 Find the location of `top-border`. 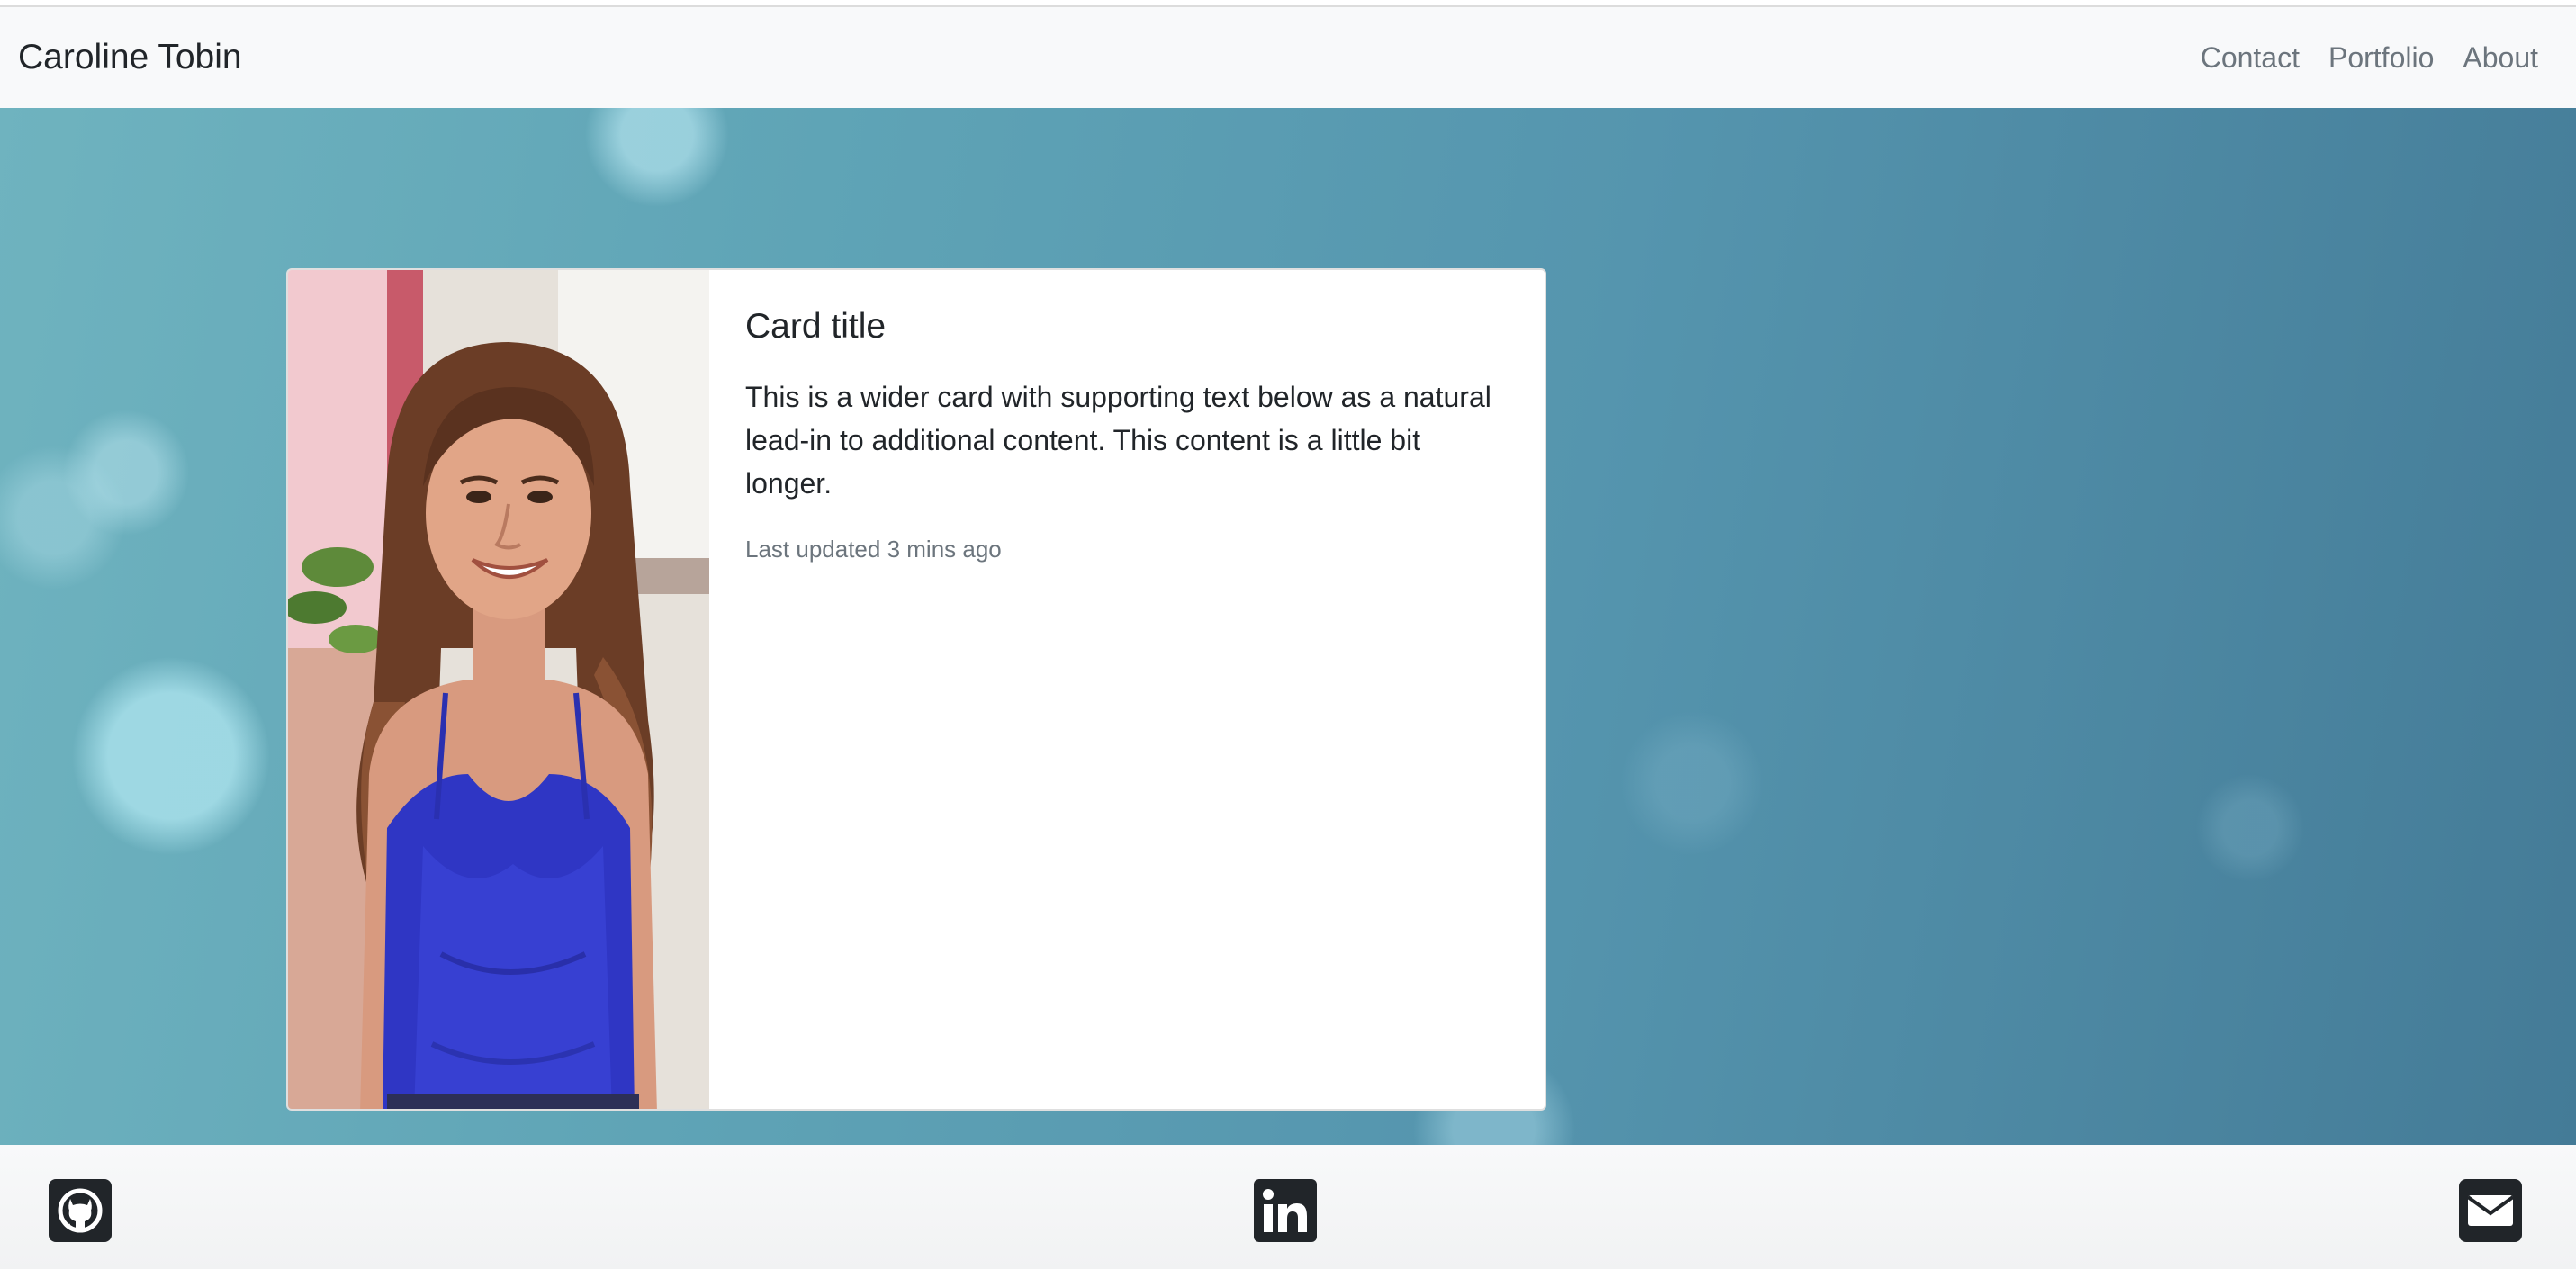

top-border is located at coordinates (1288, 4).